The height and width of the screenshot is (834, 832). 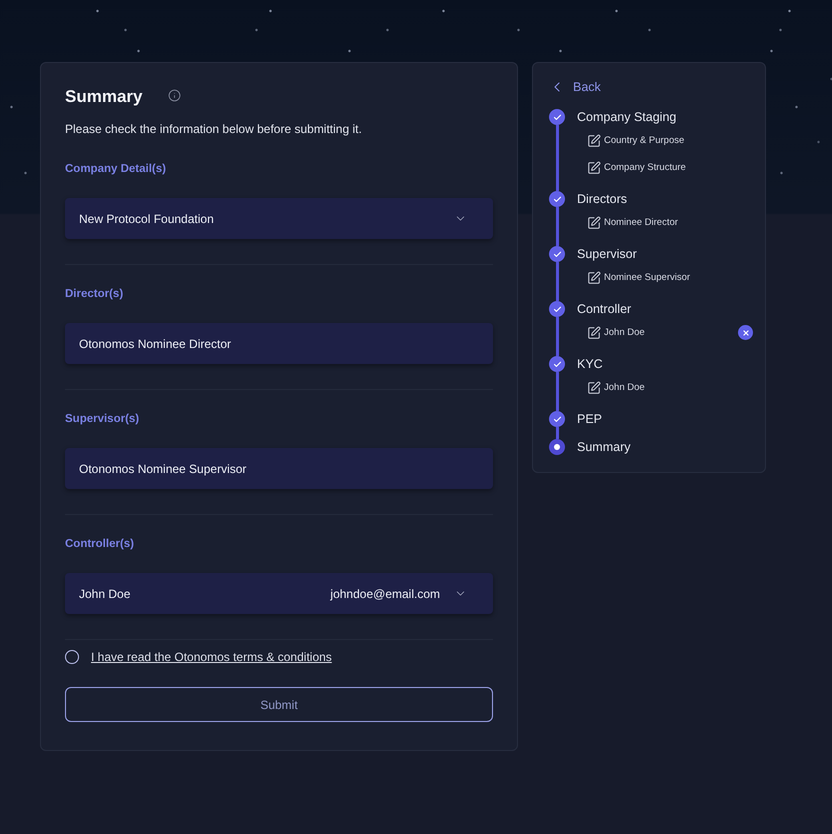 I want to click on text-field: Otonomos Nominee Supervisor, so click(x=279, y=468).